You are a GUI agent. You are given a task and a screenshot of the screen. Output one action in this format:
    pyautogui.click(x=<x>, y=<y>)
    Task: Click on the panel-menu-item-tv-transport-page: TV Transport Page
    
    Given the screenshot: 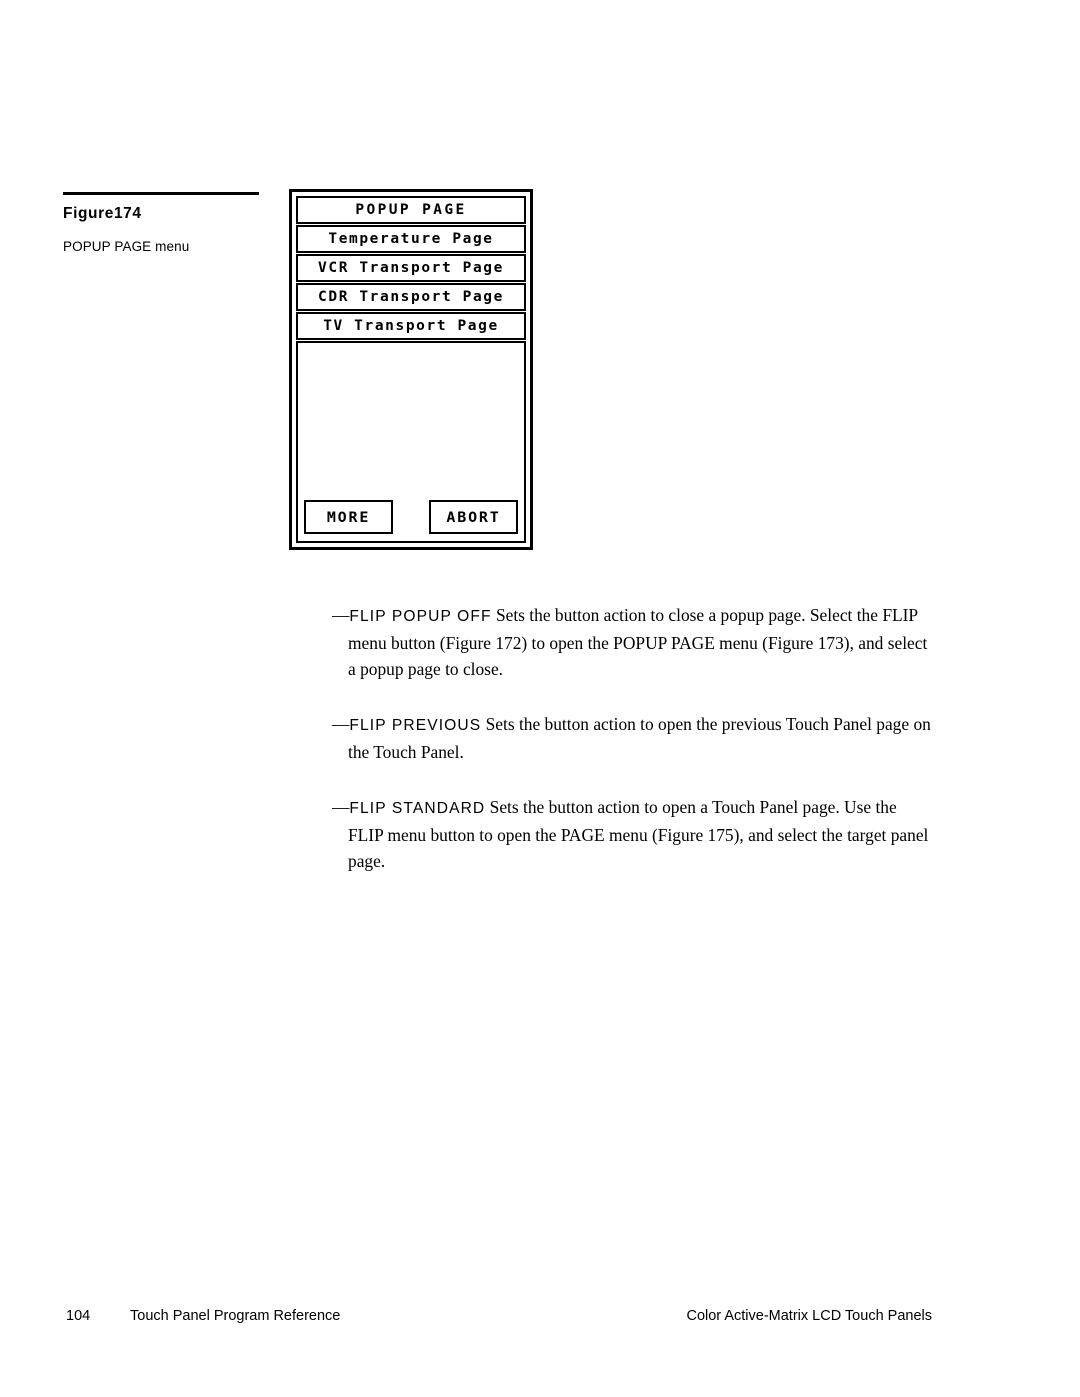 What is the action you would take?
    pyautogui.click(x=411, y=326)
    